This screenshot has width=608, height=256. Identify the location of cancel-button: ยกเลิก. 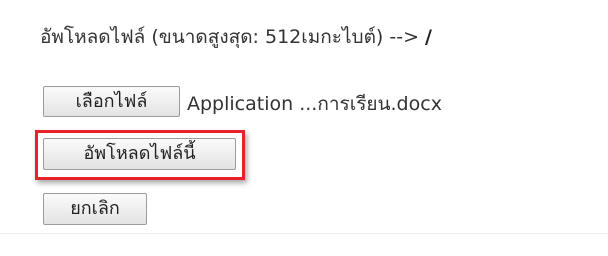
(95, 209).